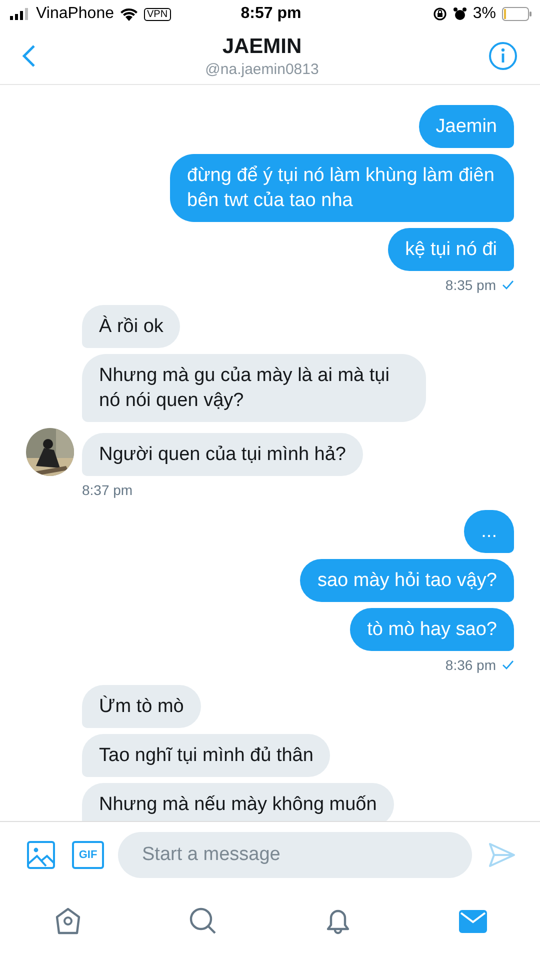  Describe the element at coordinates (502, 855) in the screenshot. I see `send-button` at that location.